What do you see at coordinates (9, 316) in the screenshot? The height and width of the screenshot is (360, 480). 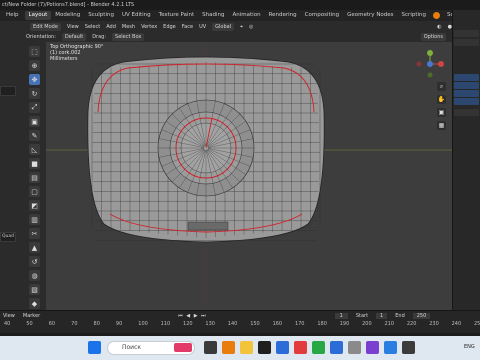 I see `timeline-menu-view: View` at bounding box center [9, 316].